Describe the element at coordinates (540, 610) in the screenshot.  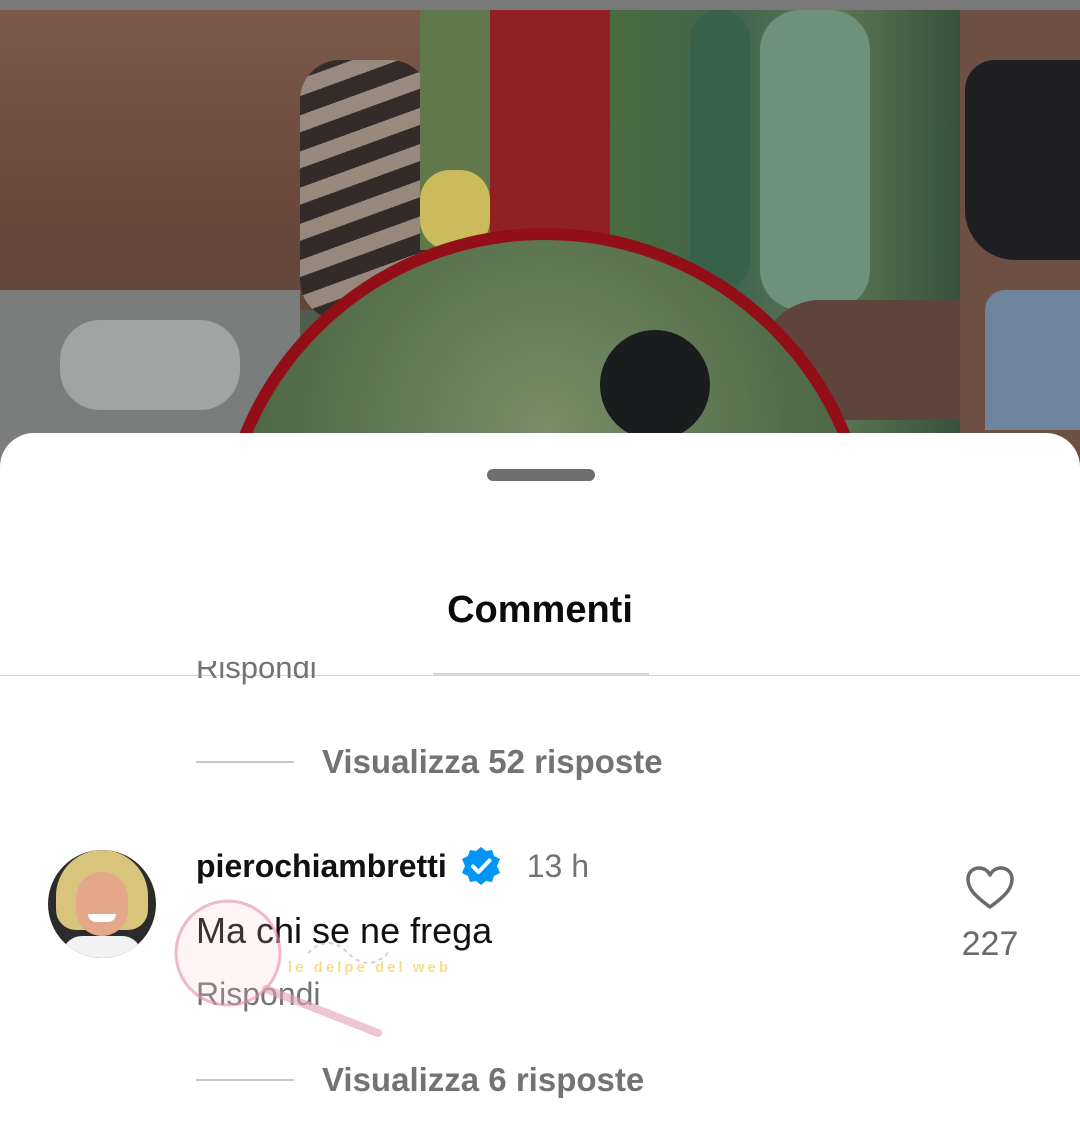
I see `sheet-title: Commenti` at that location.